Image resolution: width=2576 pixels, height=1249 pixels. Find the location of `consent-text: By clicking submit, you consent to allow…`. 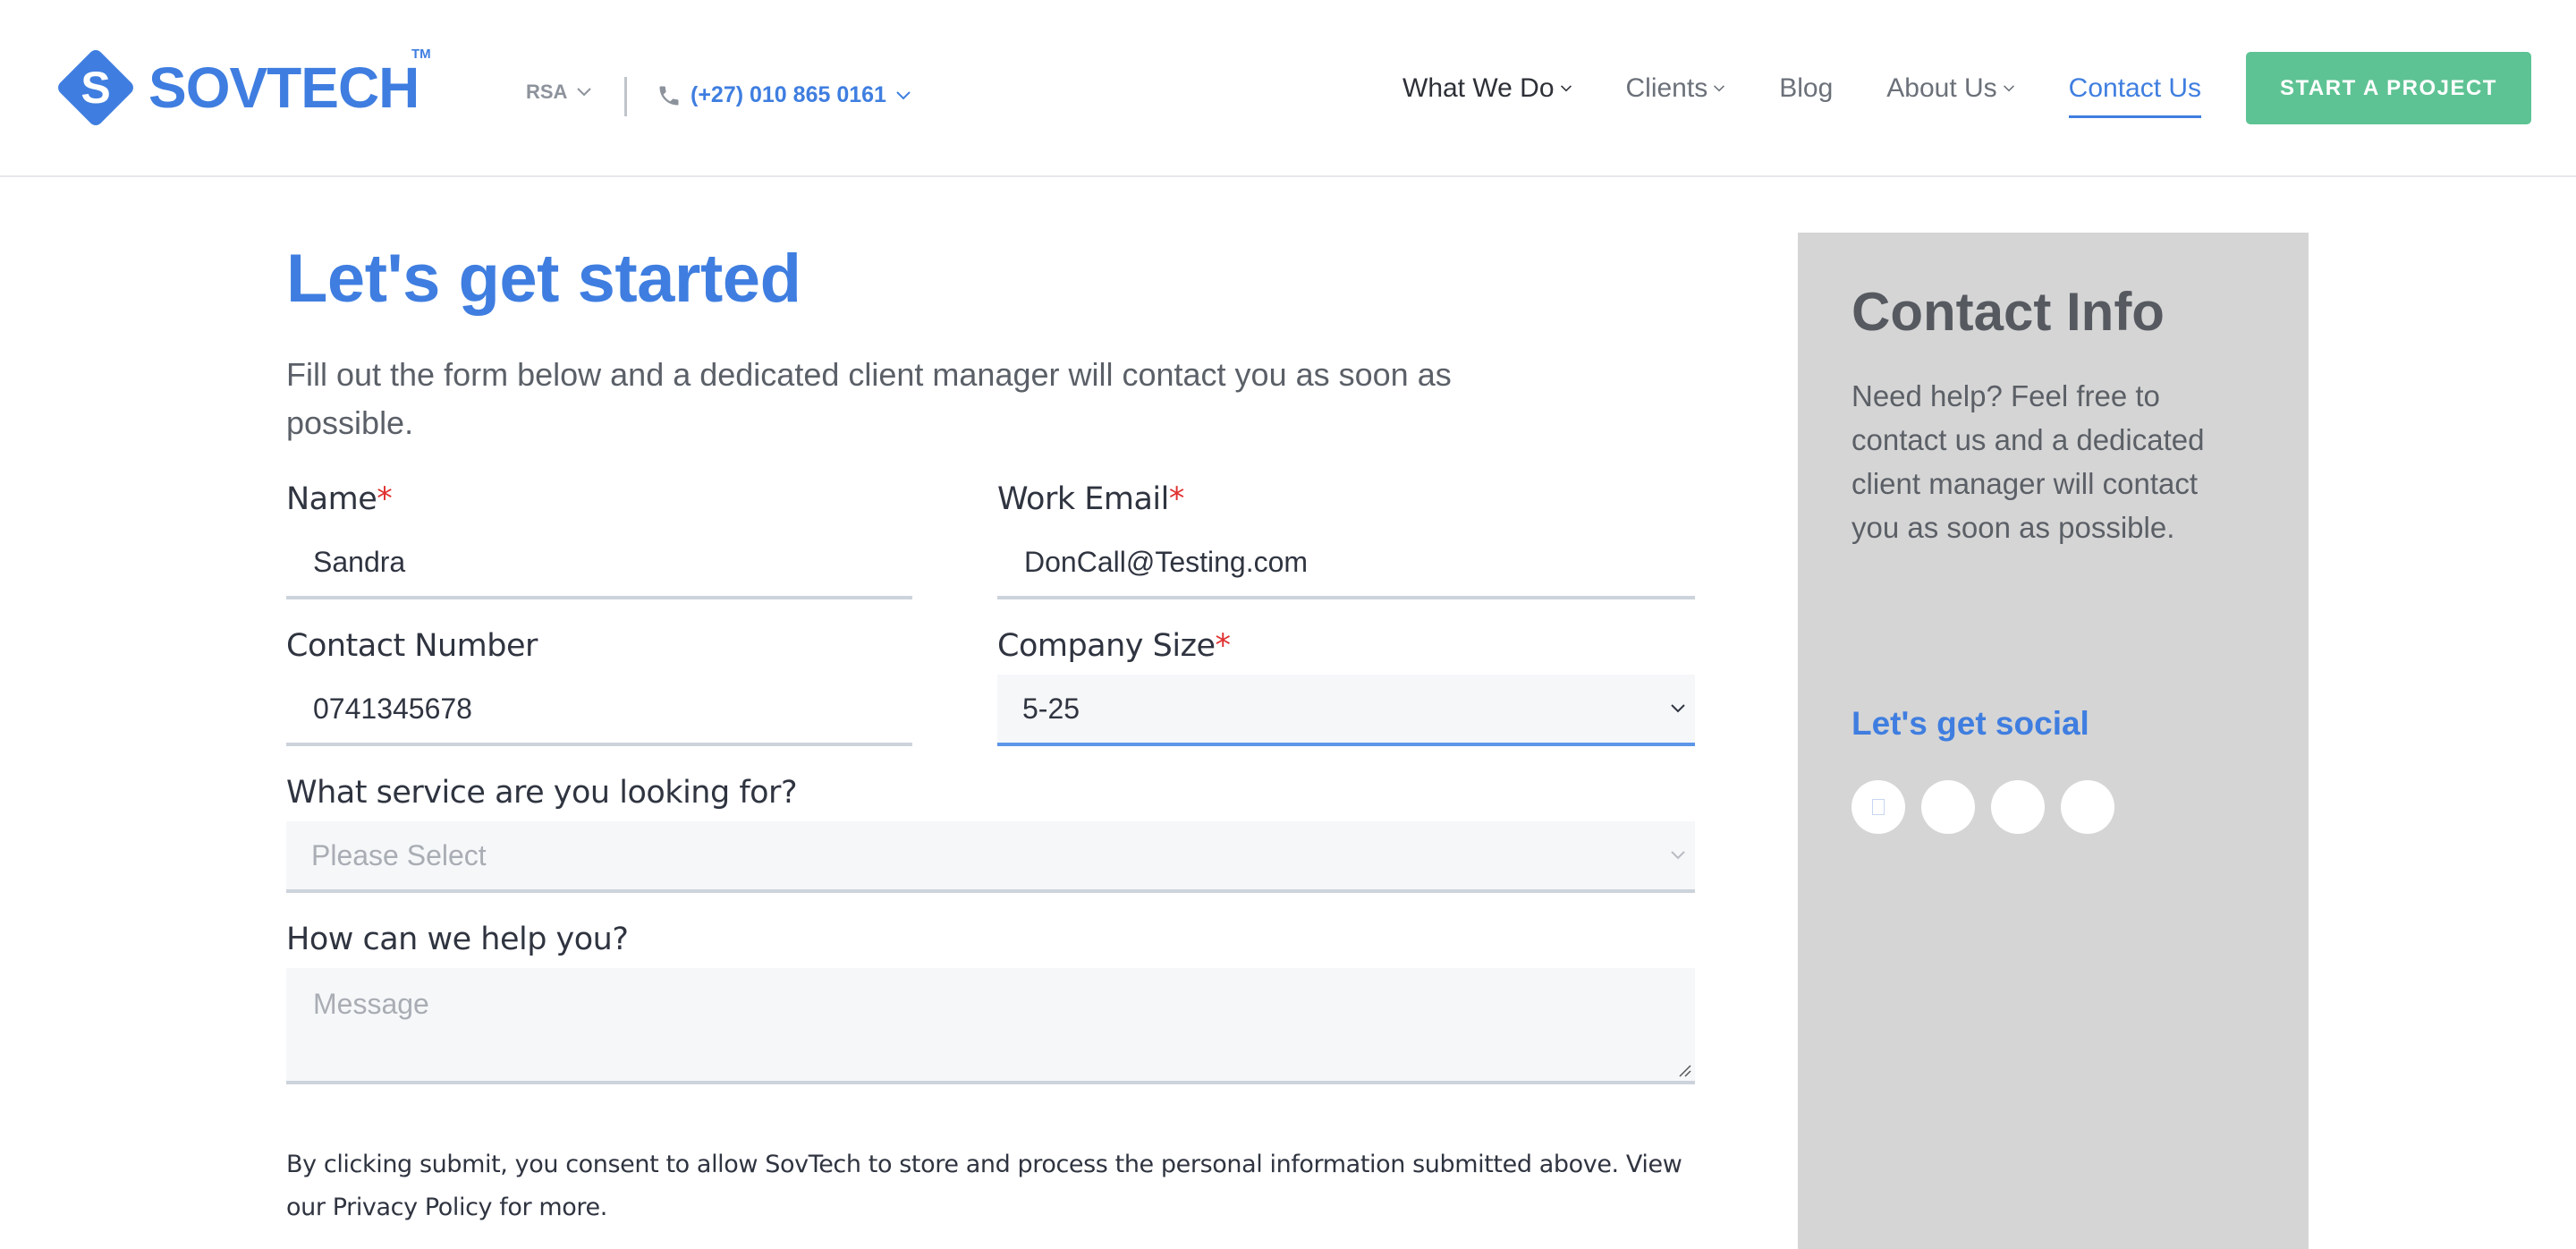

consent-text: By clicking submit, you consent to allow… is located at coordinates (984, 1186).